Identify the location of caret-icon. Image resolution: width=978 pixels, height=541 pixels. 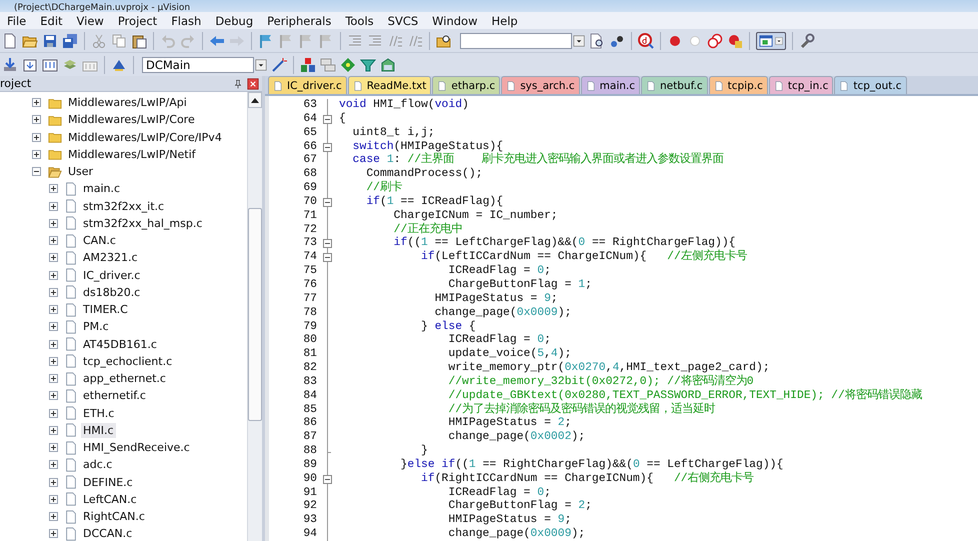
(779, 41).